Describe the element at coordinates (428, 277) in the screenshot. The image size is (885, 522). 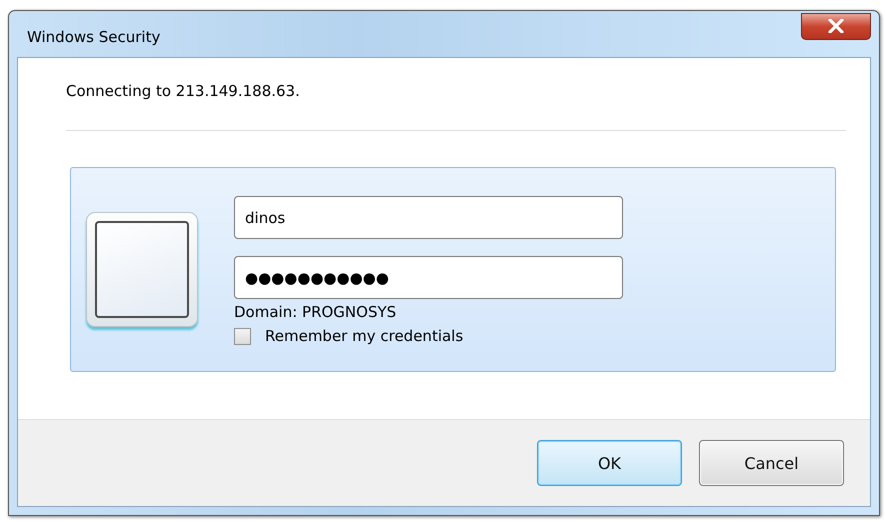
I see `password-field: ●●●●●●●●●●●` at that location.